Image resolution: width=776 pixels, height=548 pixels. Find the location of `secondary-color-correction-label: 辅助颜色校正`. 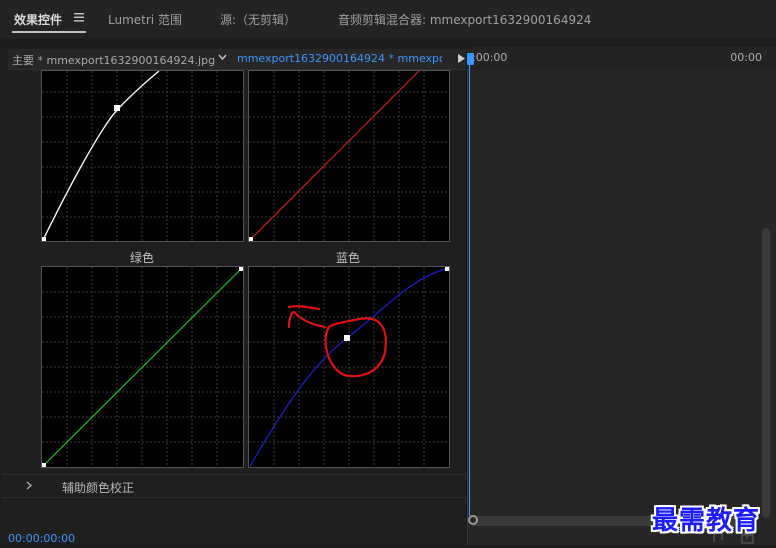

secondary-color-correction-label: 辅助颜色校正 is located at coordinates (98, 488).